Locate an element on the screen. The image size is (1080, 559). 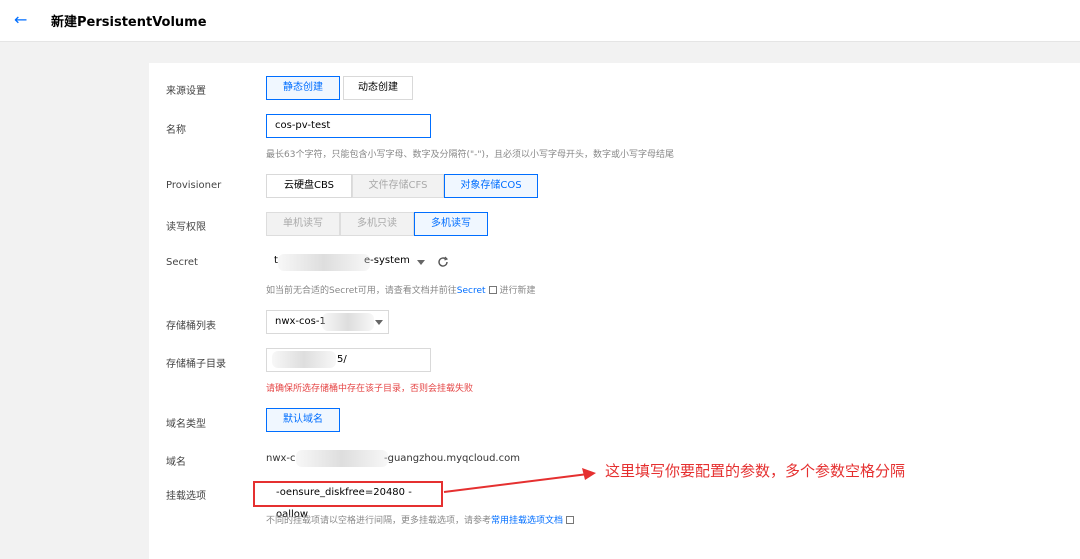
domain-value-prefix: nwx-c is located at coordinates (281, 458).